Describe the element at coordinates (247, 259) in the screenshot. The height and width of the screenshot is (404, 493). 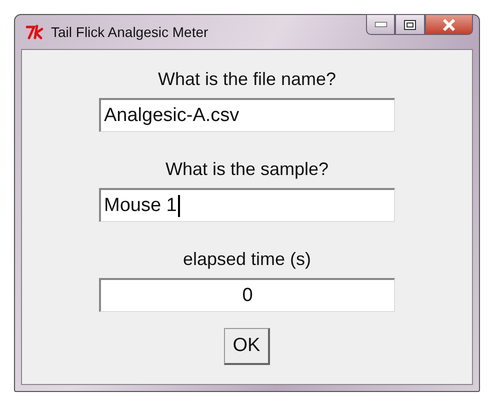
I see `field-label: elapsed time (s)` at that location.